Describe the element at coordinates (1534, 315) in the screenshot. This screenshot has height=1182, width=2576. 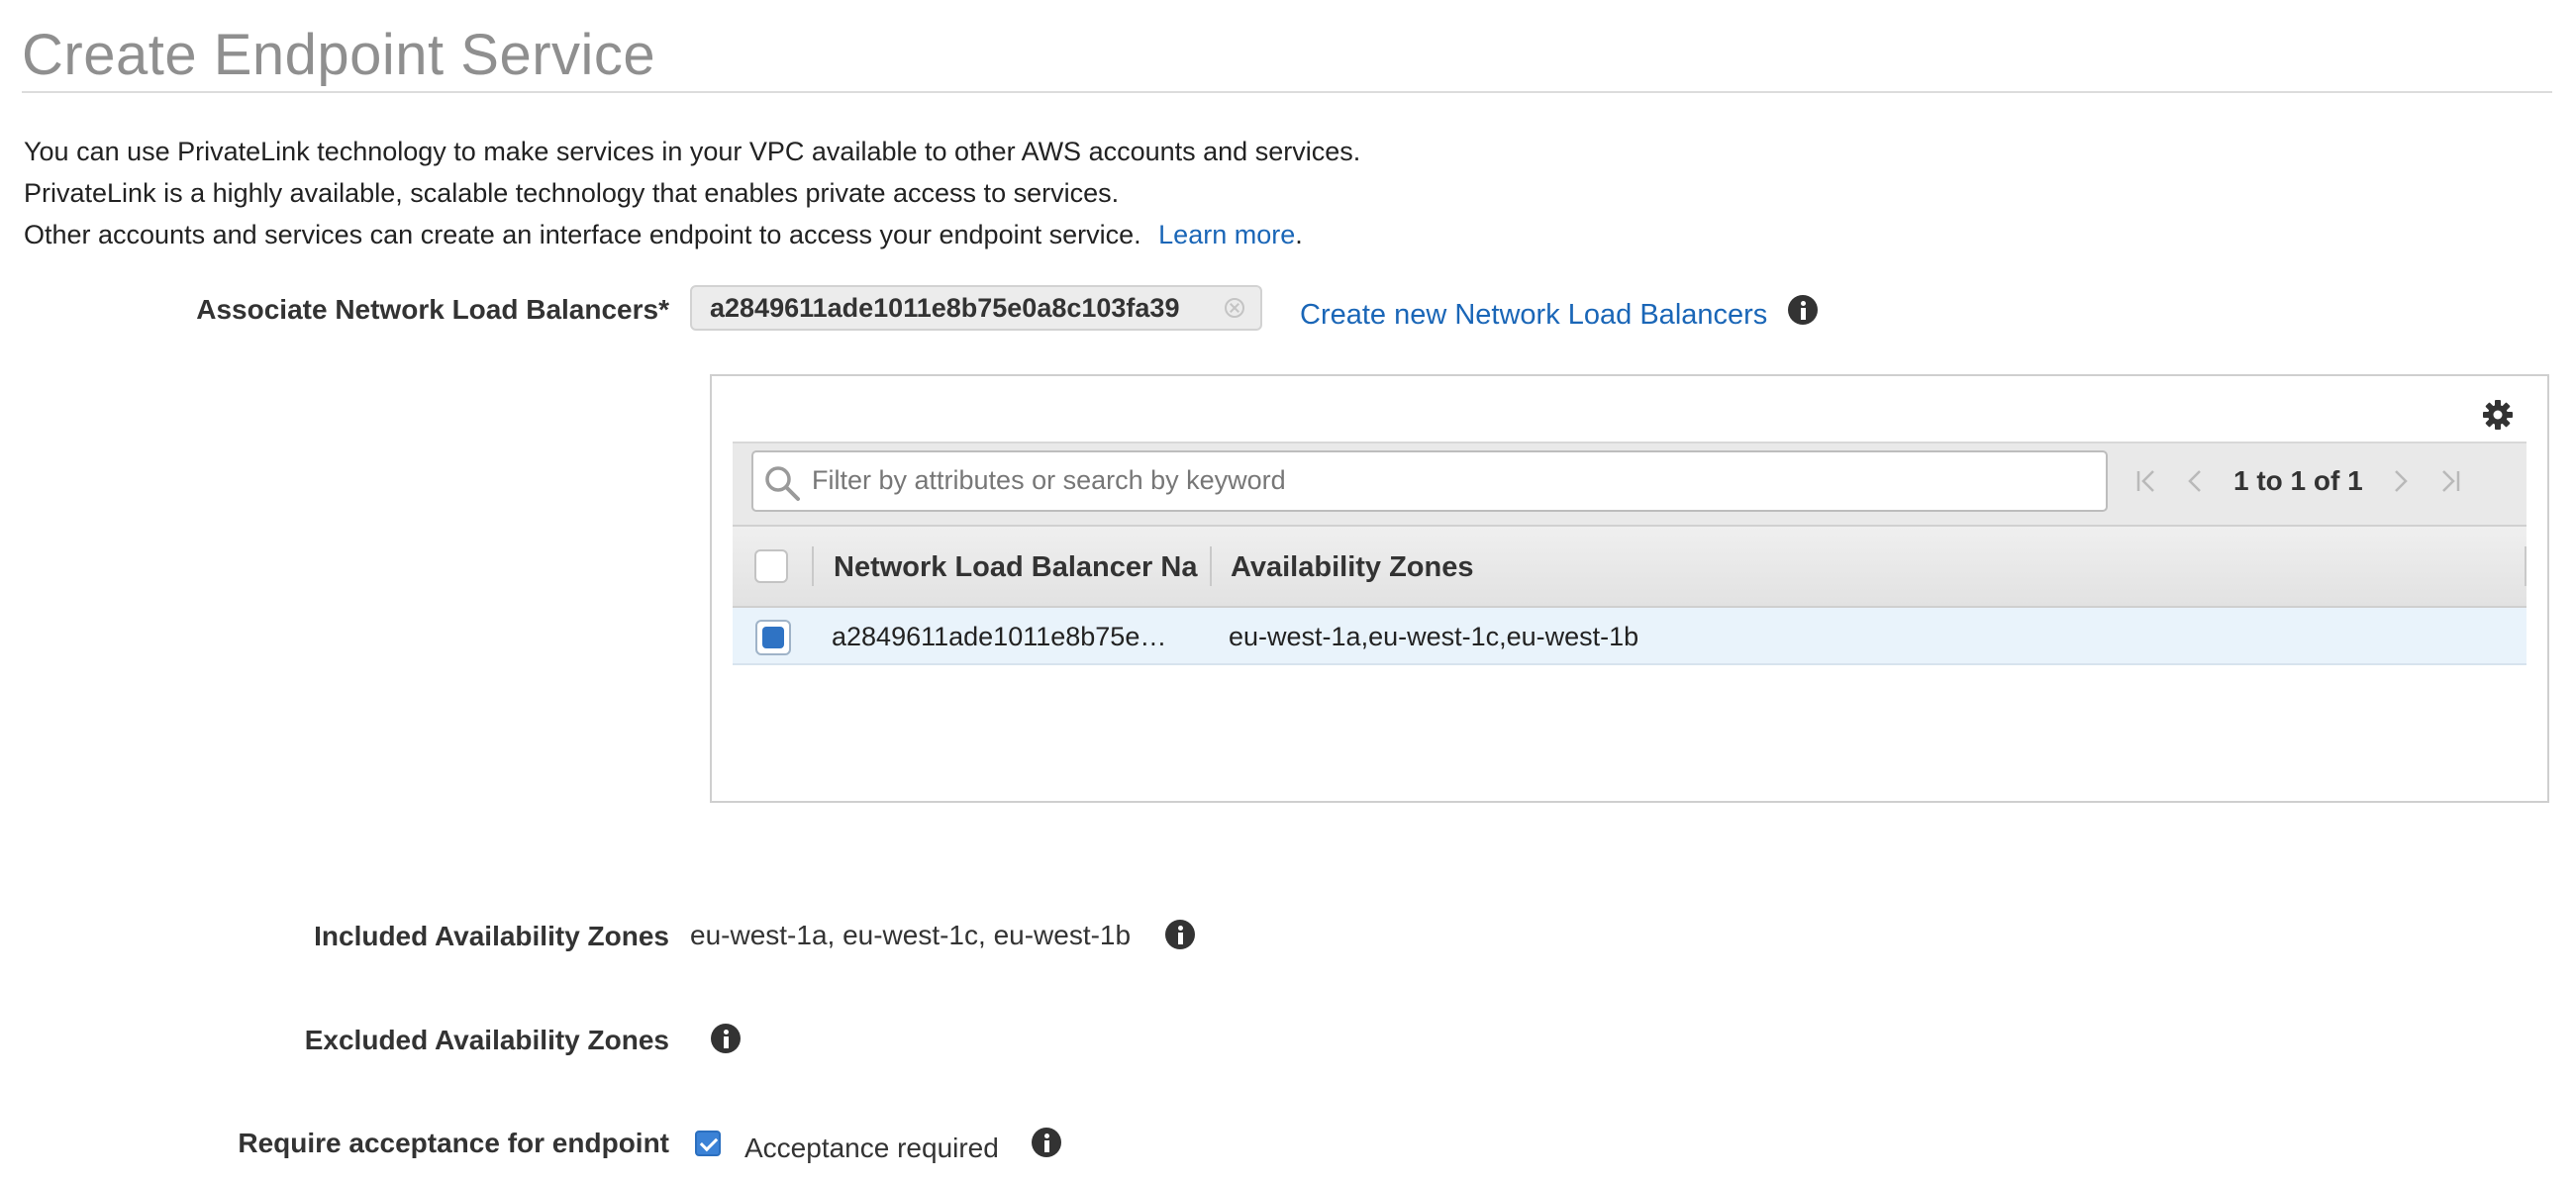
I see `create-nlb-link: Create new Network Load Balancers` at that location.